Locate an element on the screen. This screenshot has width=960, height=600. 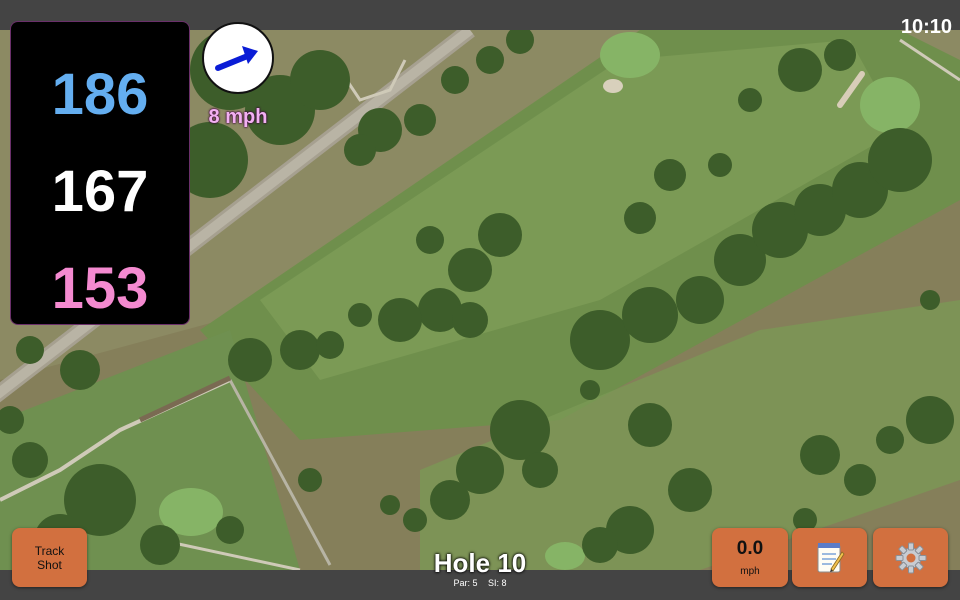
distance-panel: 186 167 153 is located at coordinates (100, 173).